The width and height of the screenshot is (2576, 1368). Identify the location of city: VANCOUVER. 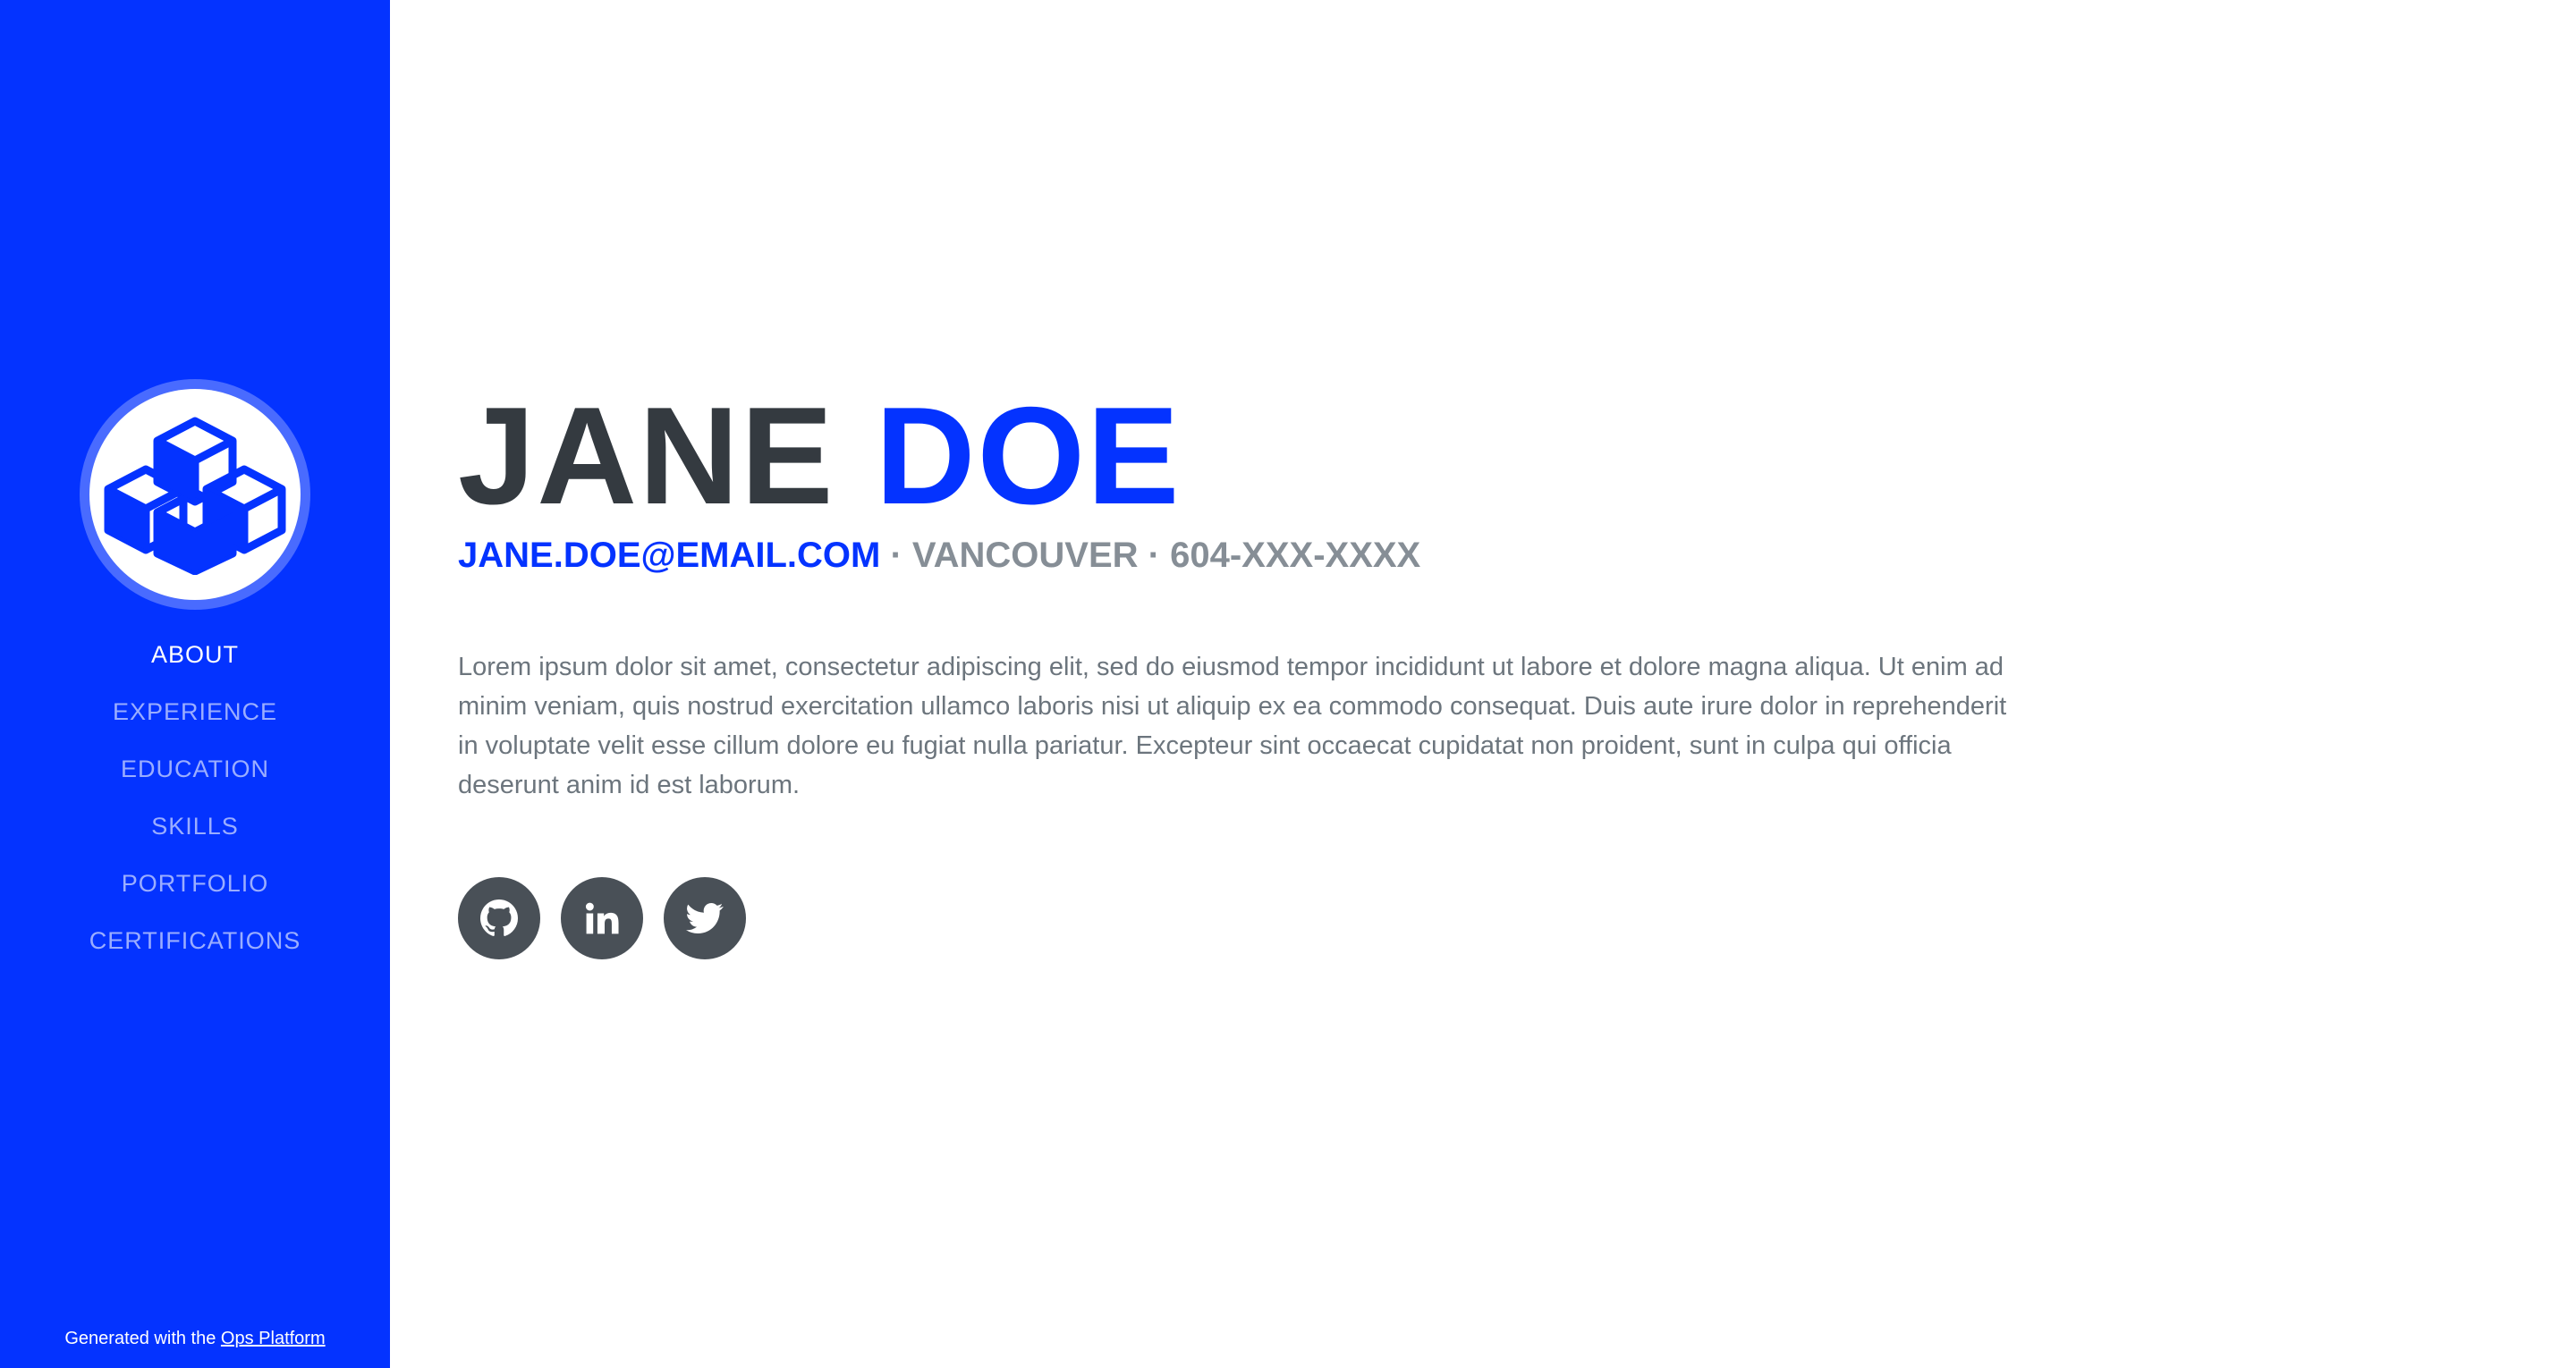
(1025, 555).